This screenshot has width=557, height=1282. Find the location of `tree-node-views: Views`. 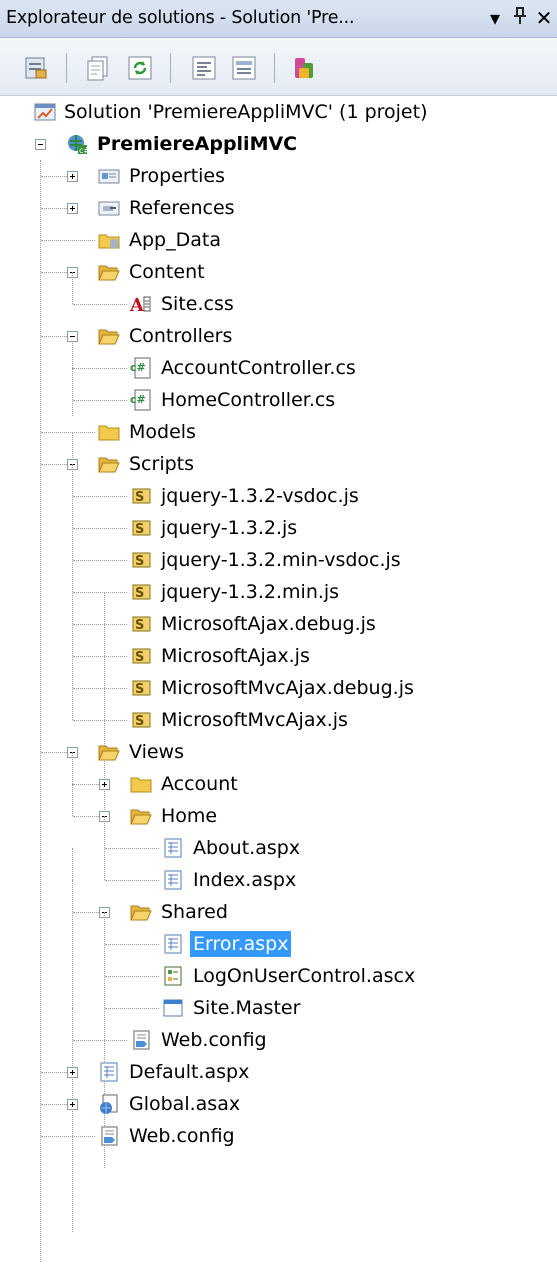

tree-node-views: Views is located at coordinates (278, 752).